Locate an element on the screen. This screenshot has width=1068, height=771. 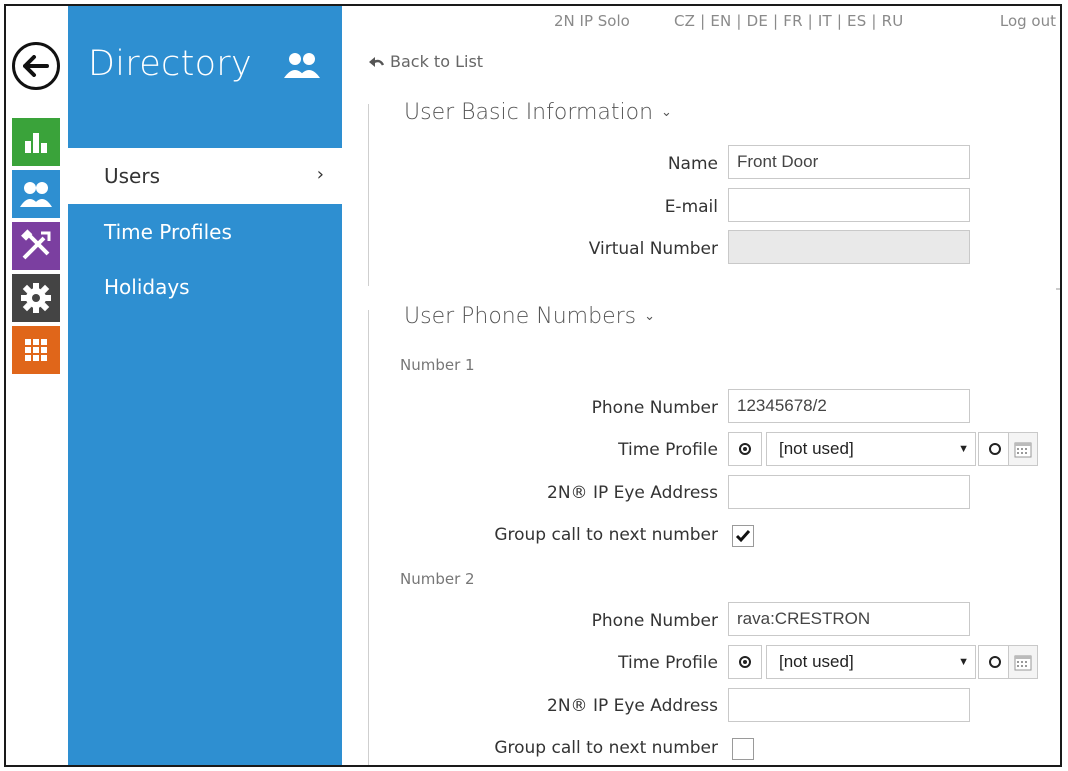
chevron-right-icon: › is located at coordinates (320, 174).